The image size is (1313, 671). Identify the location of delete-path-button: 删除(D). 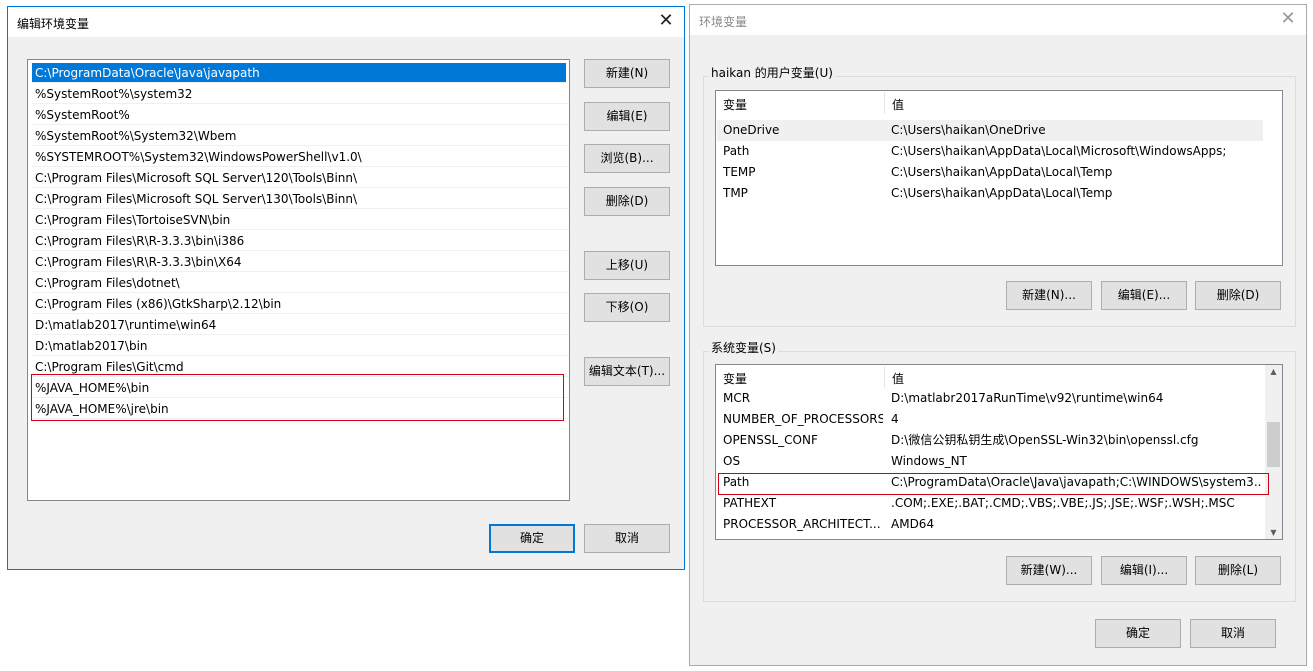
(627, 201).